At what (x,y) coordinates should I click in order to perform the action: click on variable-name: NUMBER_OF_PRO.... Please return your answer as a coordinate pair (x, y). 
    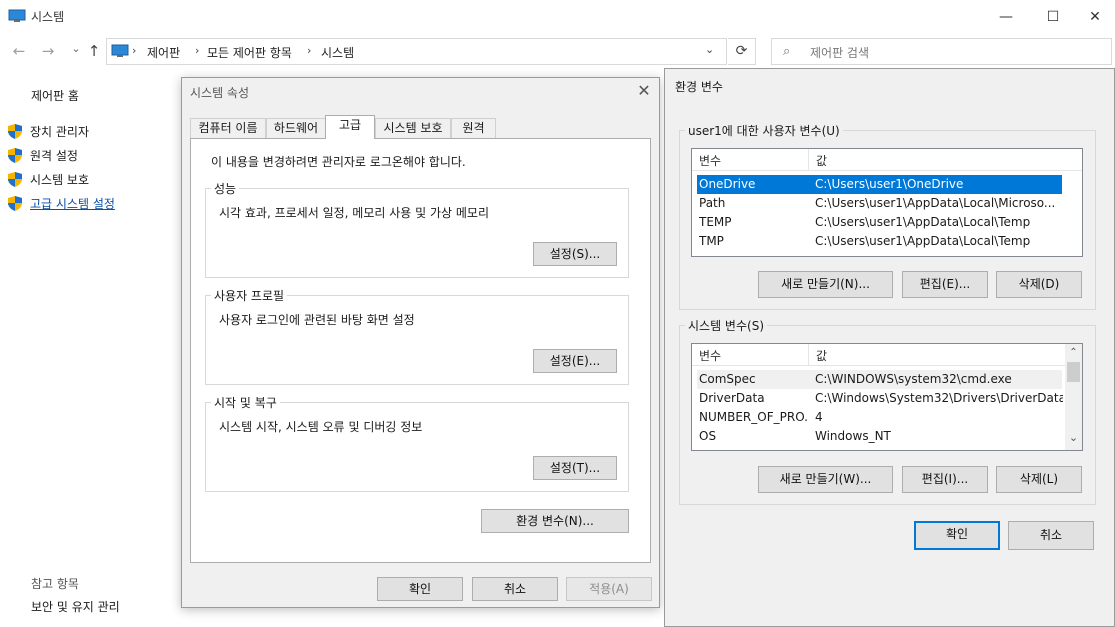
    Looking at the image, I should click on (753, 417).